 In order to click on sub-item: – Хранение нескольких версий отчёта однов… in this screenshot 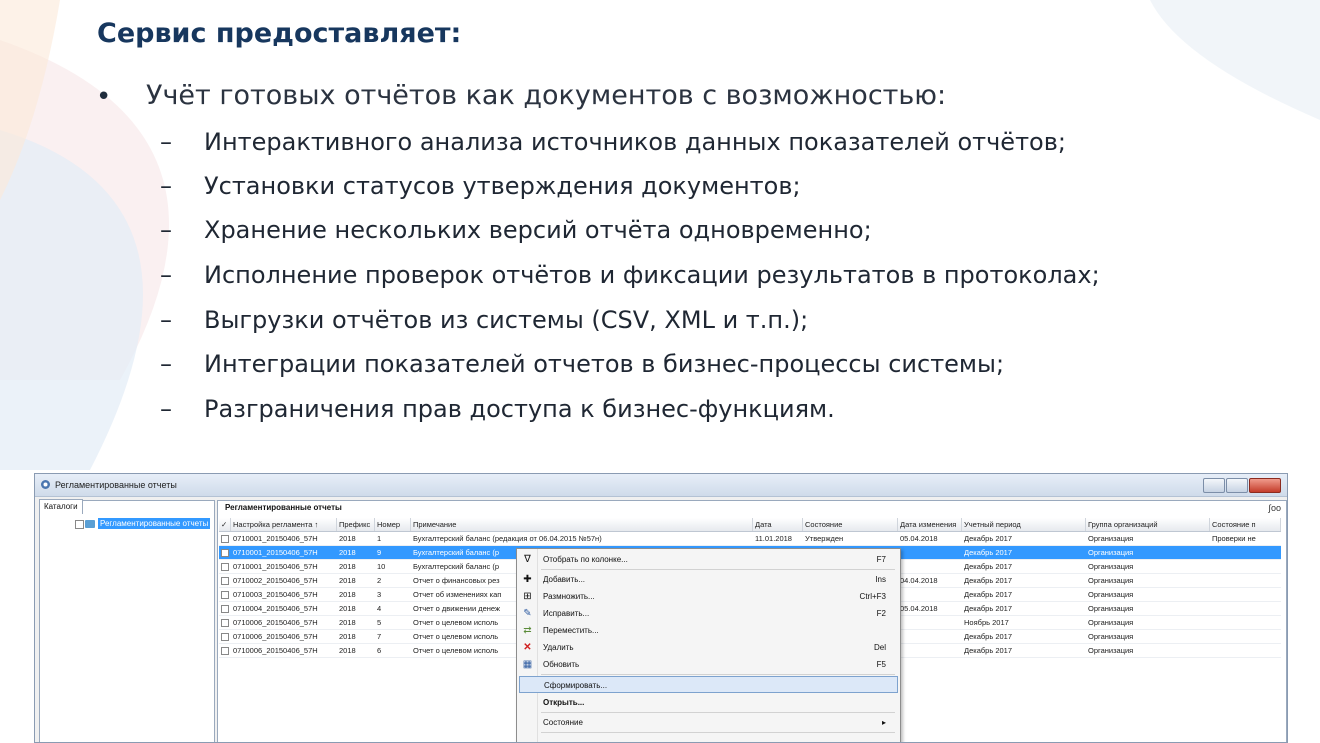, I will do `click(516, 230)`.